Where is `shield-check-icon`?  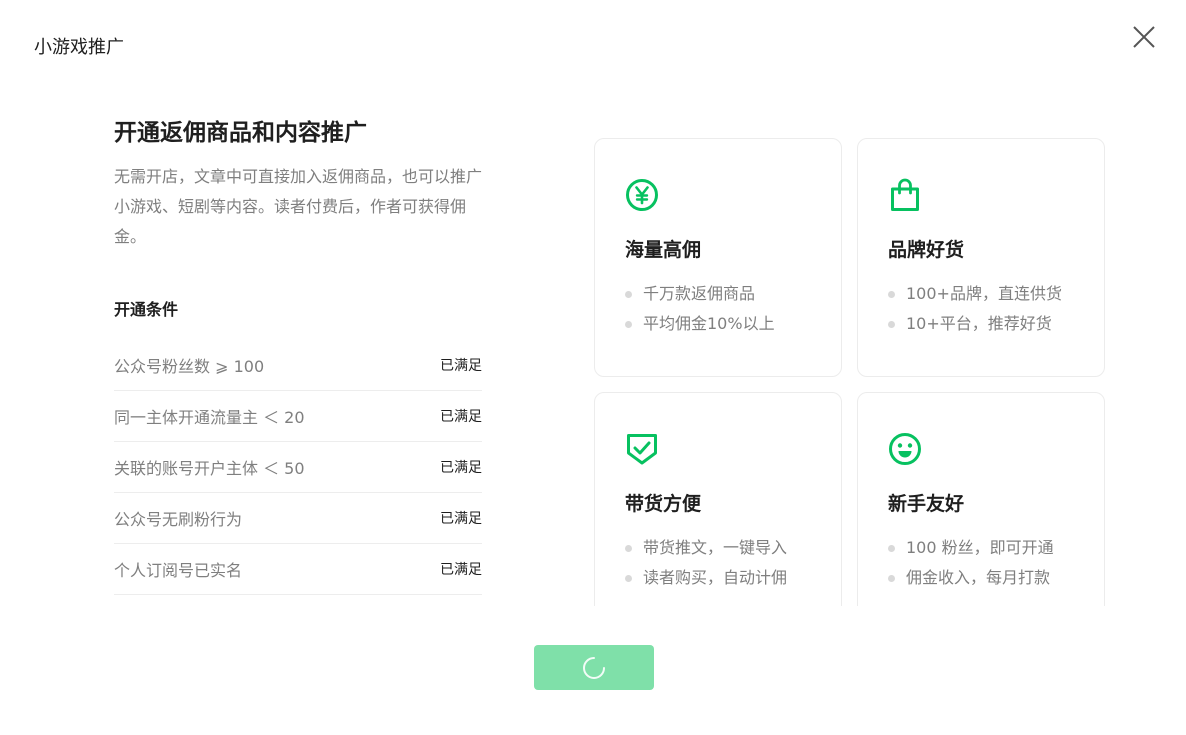
shield-check-icon is located at coordinates (642, 449).